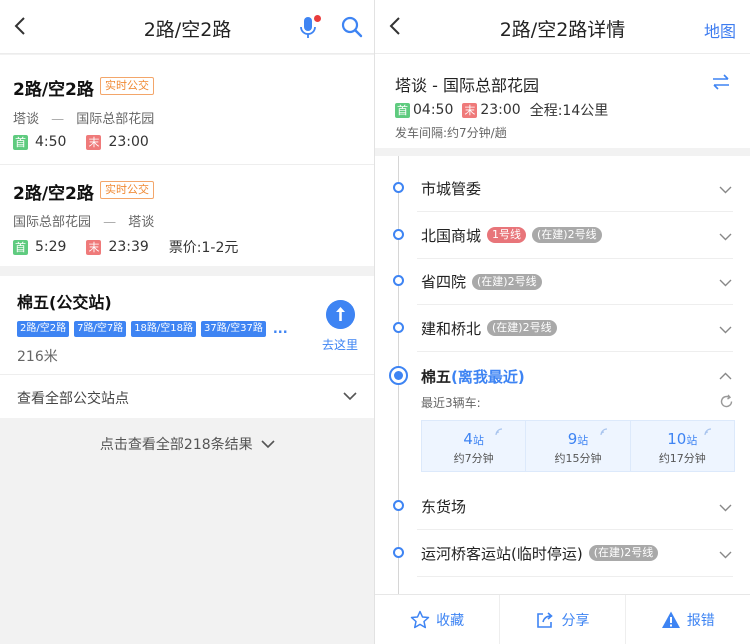  Describe the element at coordinates (726, 401) in the screenshot. I see `refresh-icon` at that location.